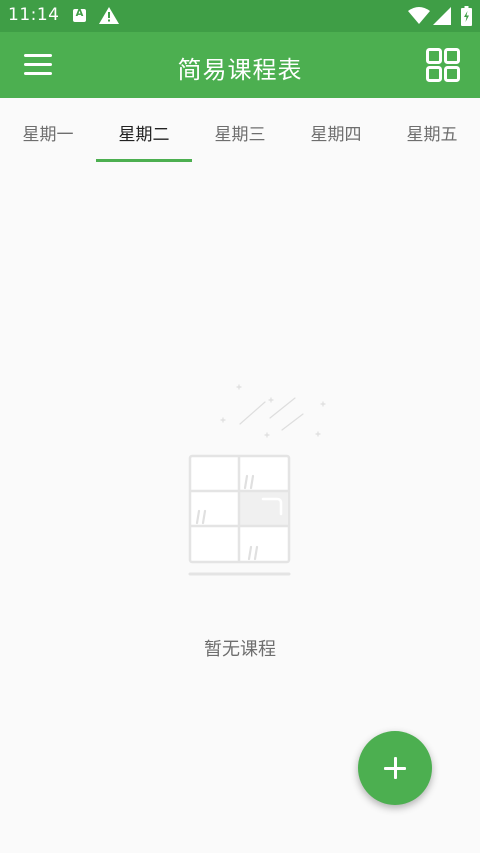 The width and height of the screenshot is (480, 853). I want to click on tab-wednesday: 星期三, so click(240, 131).